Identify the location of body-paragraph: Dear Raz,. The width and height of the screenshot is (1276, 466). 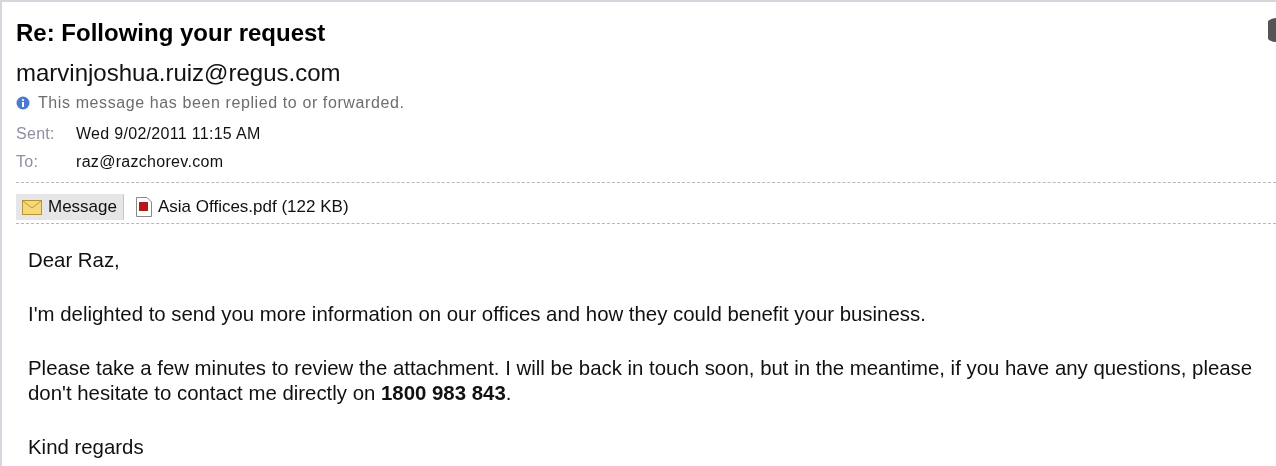
(74, 260).